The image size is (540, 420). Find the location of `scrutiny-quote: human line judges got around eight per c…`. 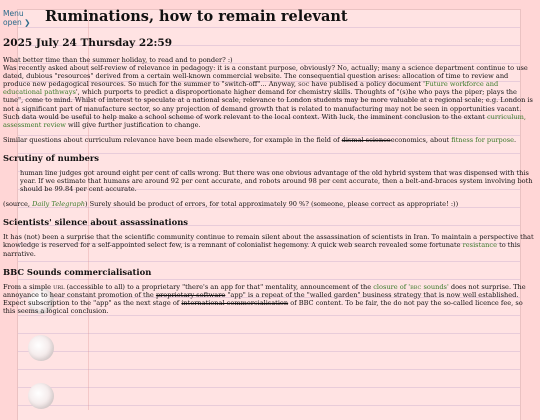

scrutiny-quote: human line judges got around eight per c… is located at coordinates (276, 181).